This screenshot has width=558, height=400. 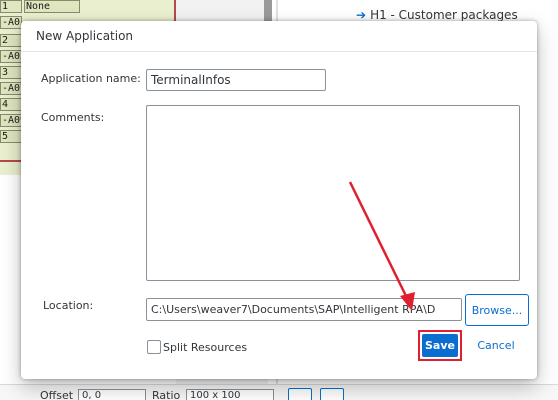 What do you see at coordinates (496, 345) in the screenshot?
I see `cancel-button: Cancel` at bounding box center [496, 345].